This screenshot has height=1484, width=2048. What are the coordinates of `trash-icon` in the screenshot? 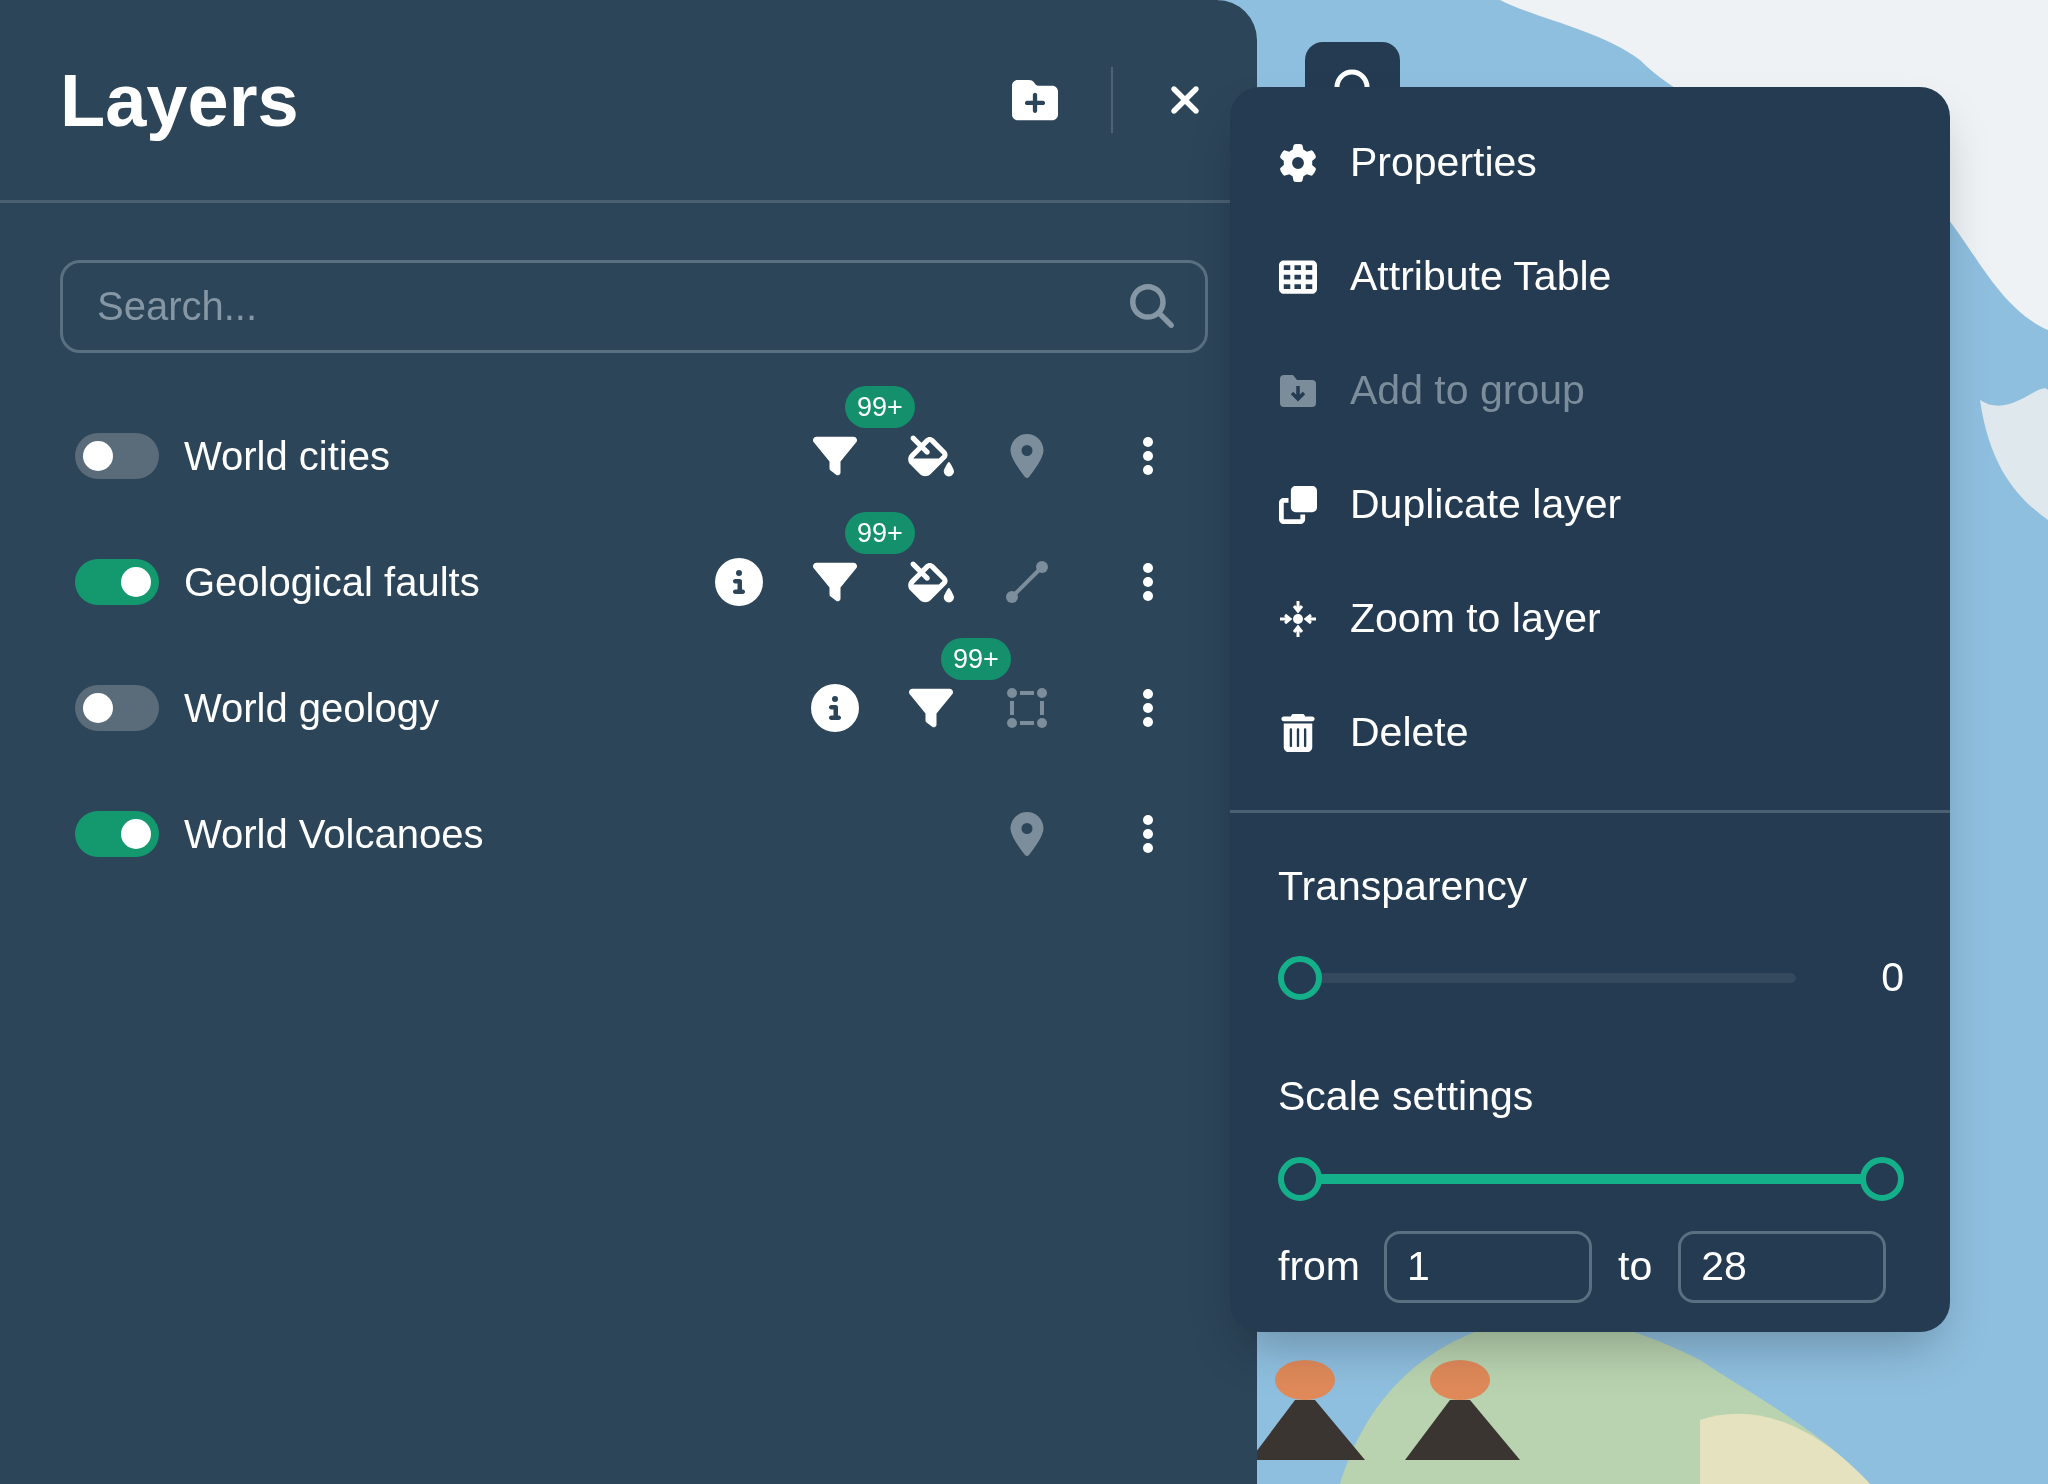 It's located at (1298, 733).